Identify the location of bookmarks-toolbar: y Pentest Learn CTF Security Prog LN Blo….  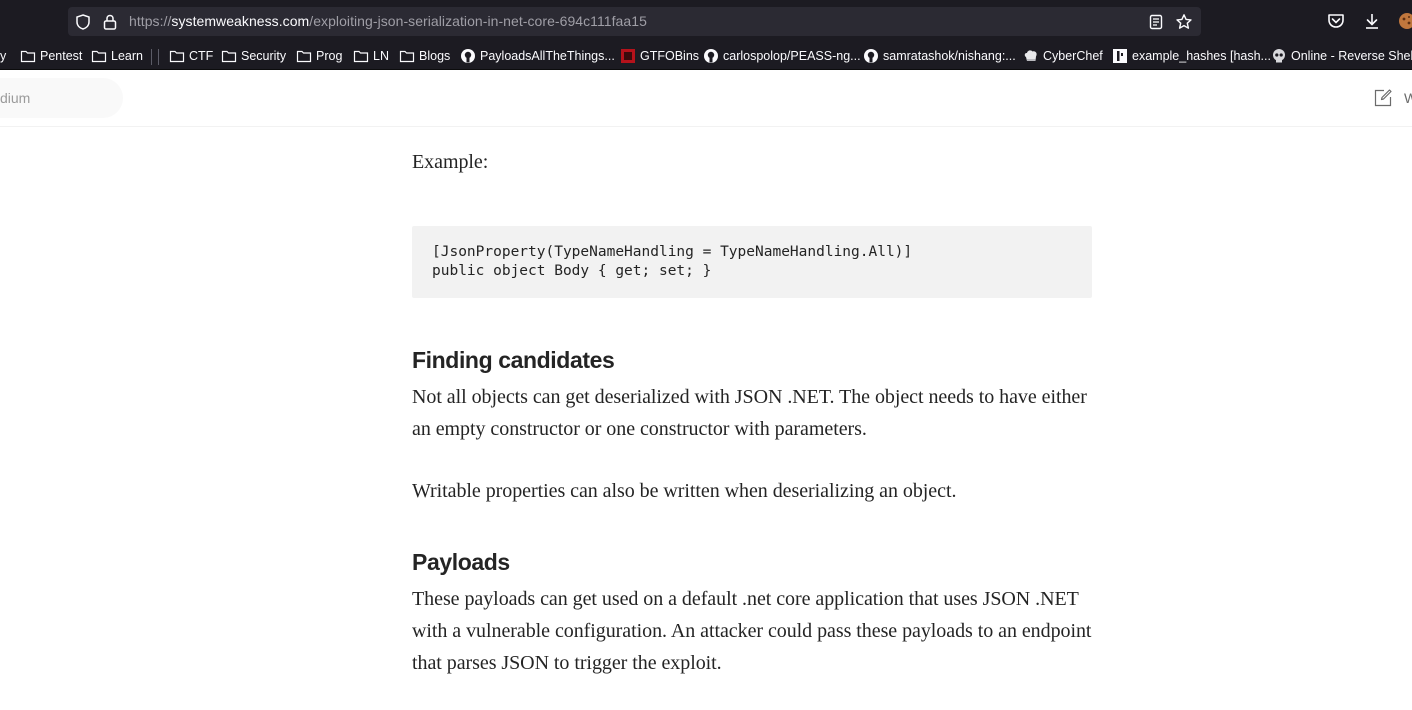
(706, 56).